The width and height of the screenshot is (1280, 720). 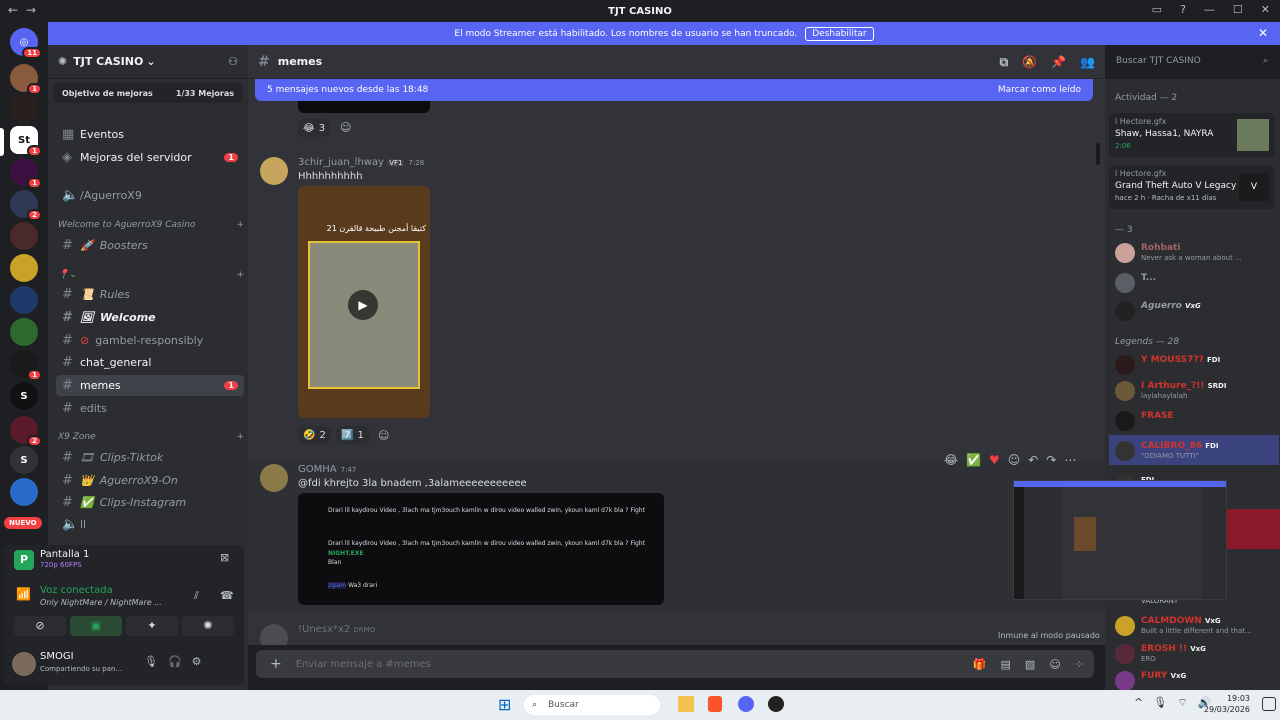 What do you see at coordinates (715, 704) in the screenshot?
I see `brave-icon` at bounding box center [715, 704].